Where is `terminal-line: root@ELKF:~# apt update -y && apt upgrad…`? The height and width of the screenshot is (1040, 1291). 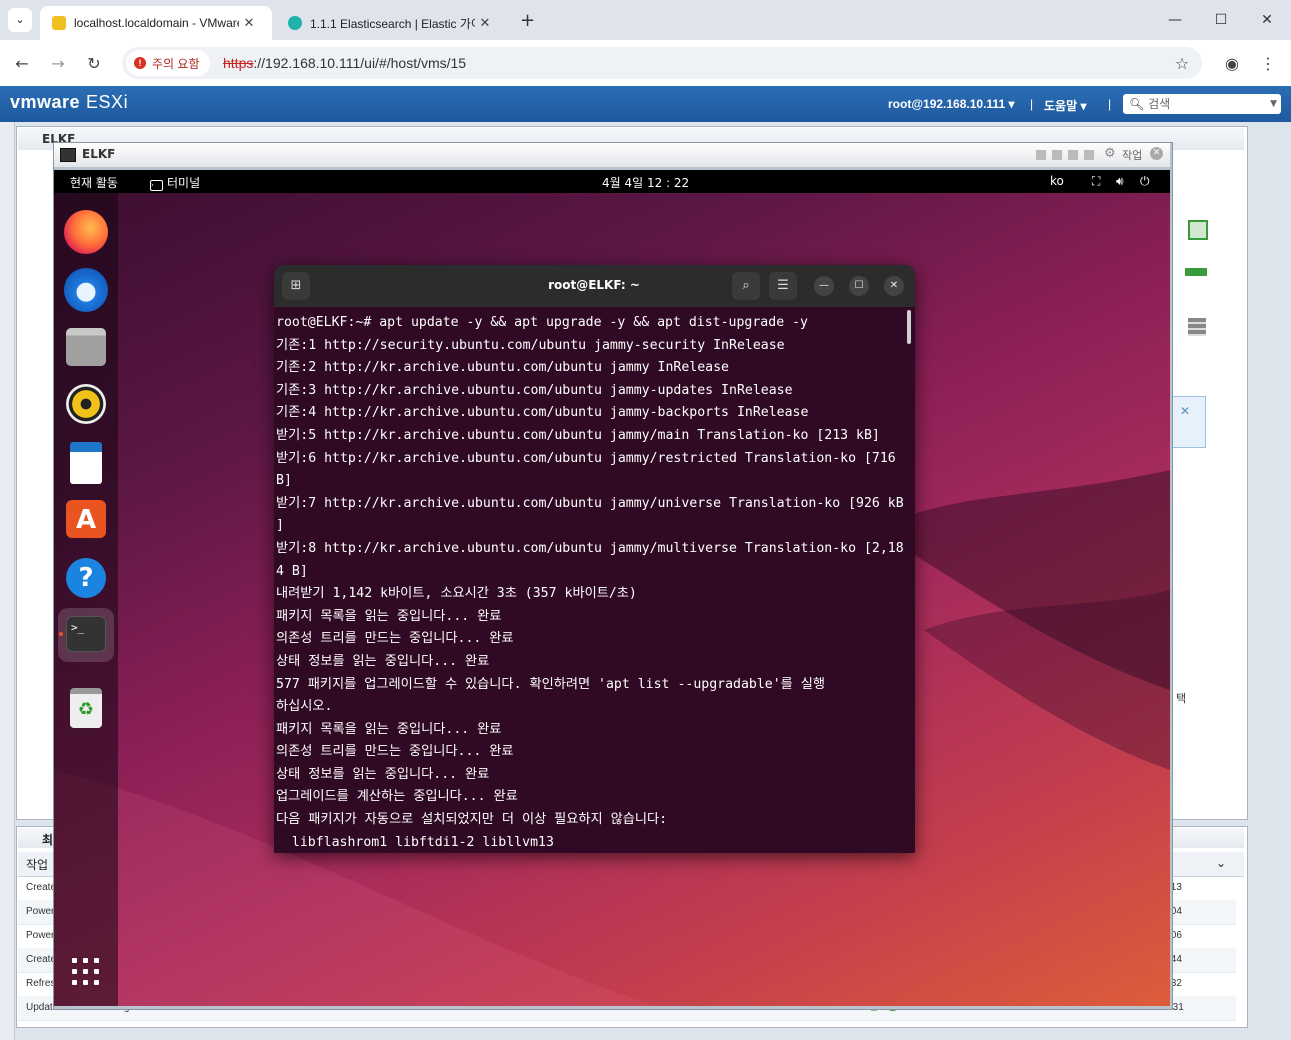 terminal-line: root@ELKF:~# apt update -y && apt upgrad… is located at coordinates (542, 322).